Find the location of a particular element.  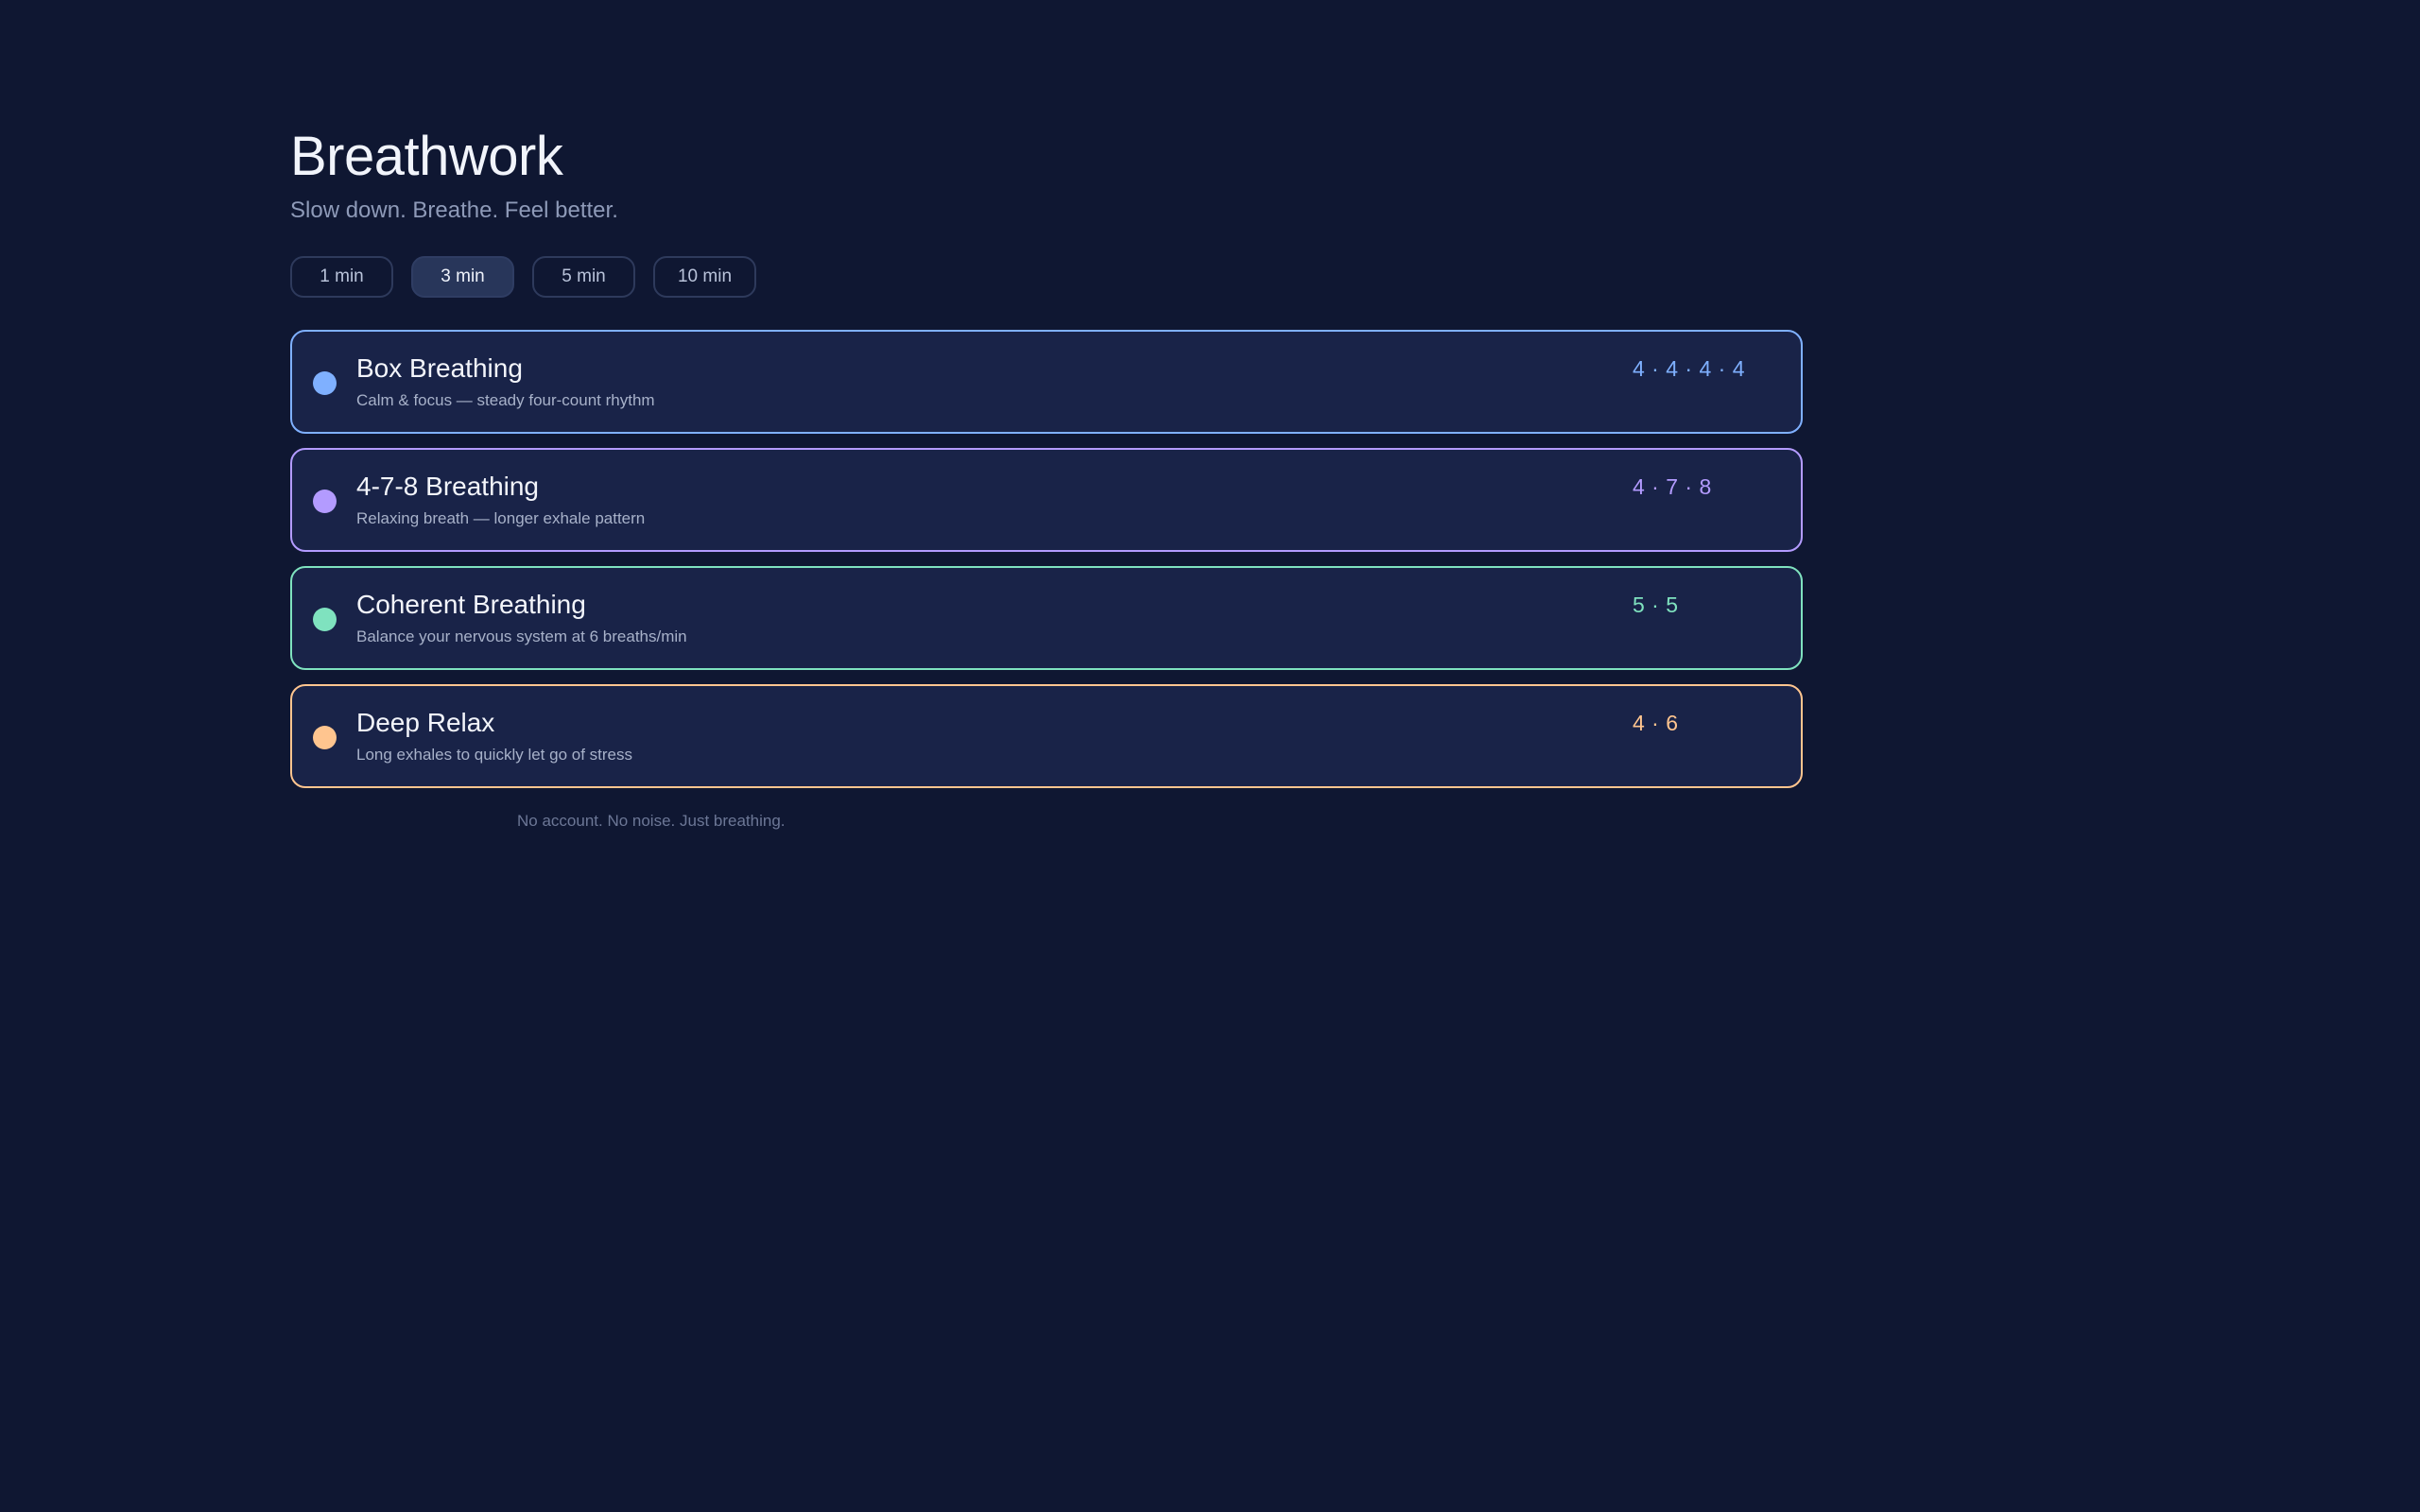

page-title: Breathwork is located at coordinates (426, 156).